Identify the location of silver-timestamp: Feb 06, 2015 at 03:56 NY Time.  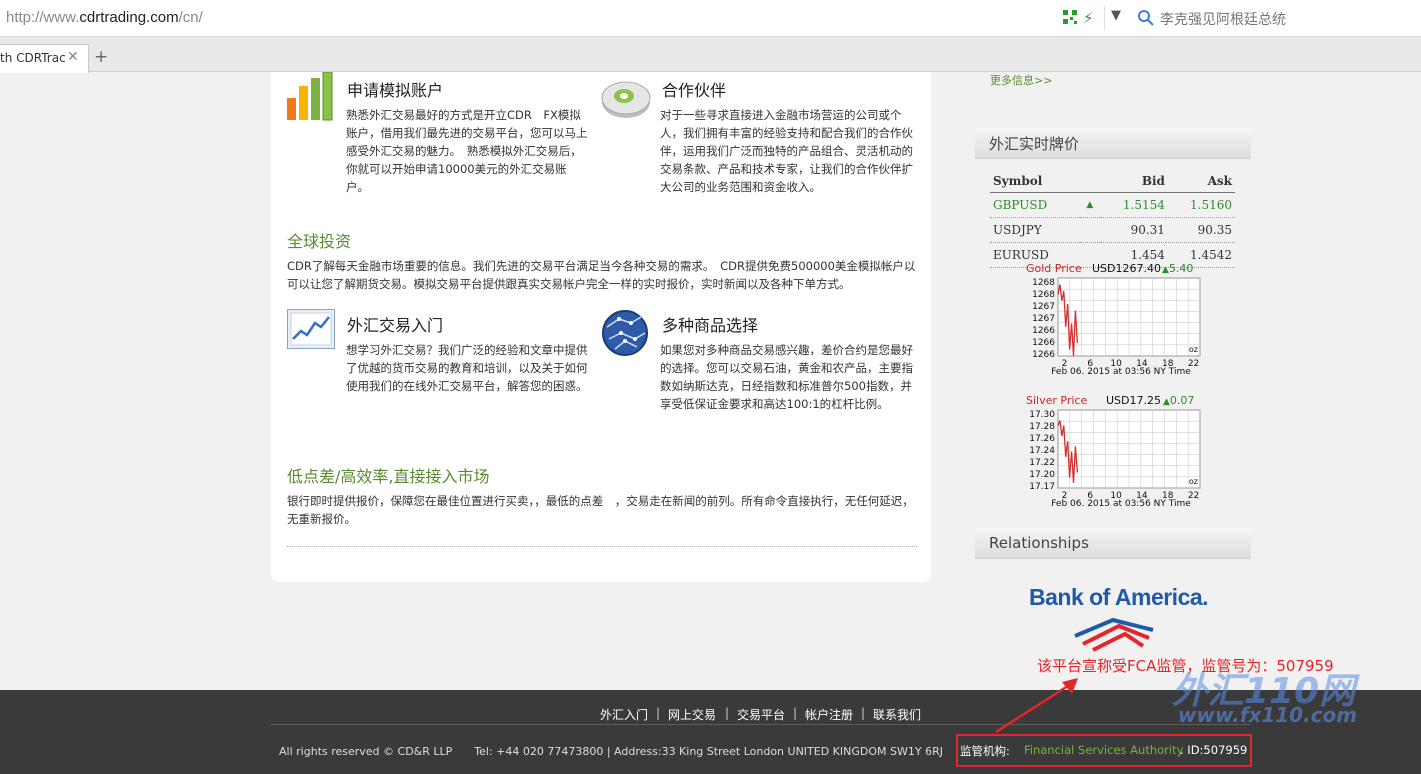
(1121, 502).